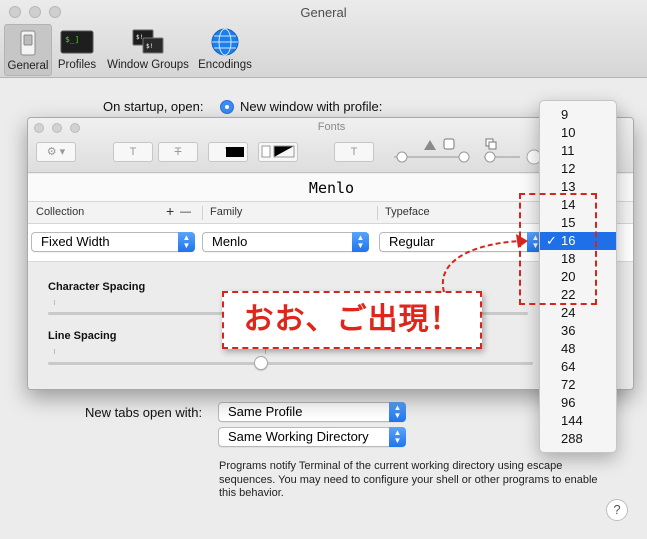 The height and width of the screenshot is (539, 647). What do you see at coordinates (578, 313) in the screenshot?
I see `size-option-24: 24` at bounding box center [578, 313].